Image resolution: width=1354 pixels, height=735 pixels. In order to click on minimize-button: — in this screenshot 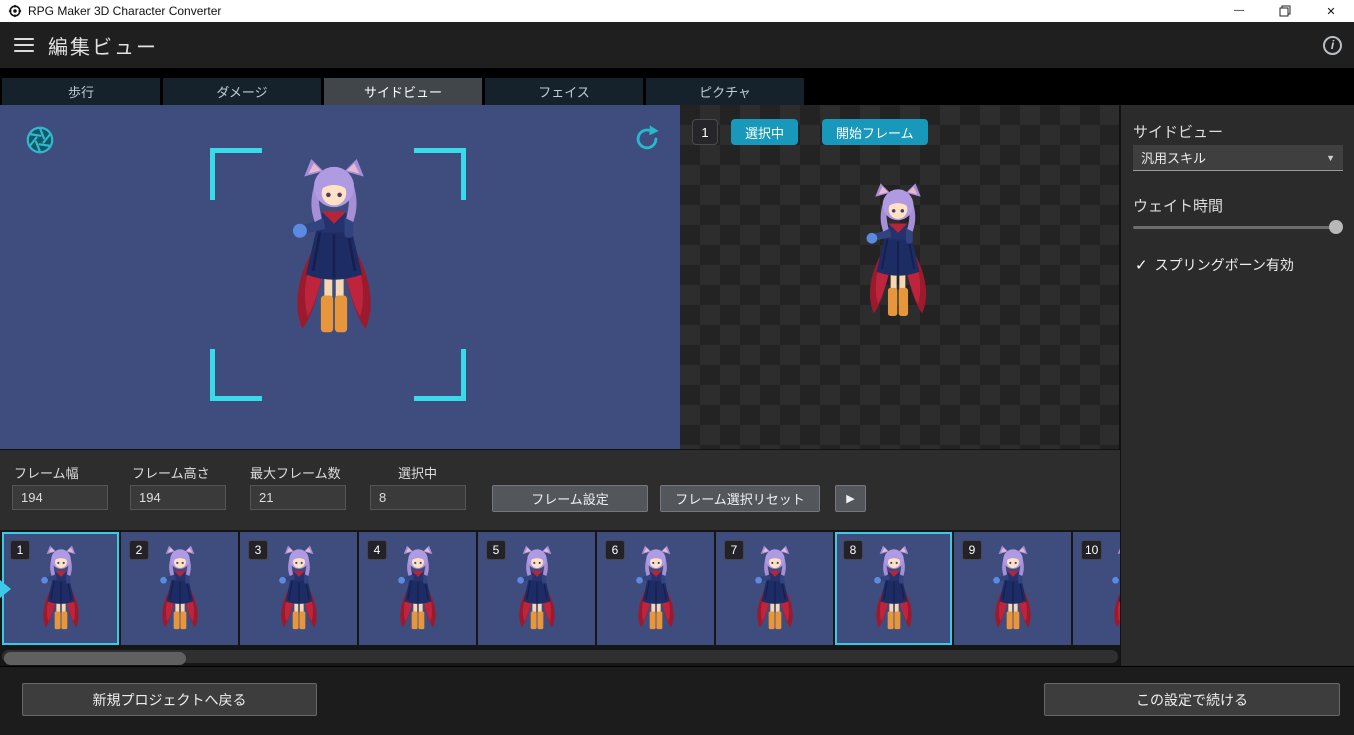, I will do `click(1239, 11)`.